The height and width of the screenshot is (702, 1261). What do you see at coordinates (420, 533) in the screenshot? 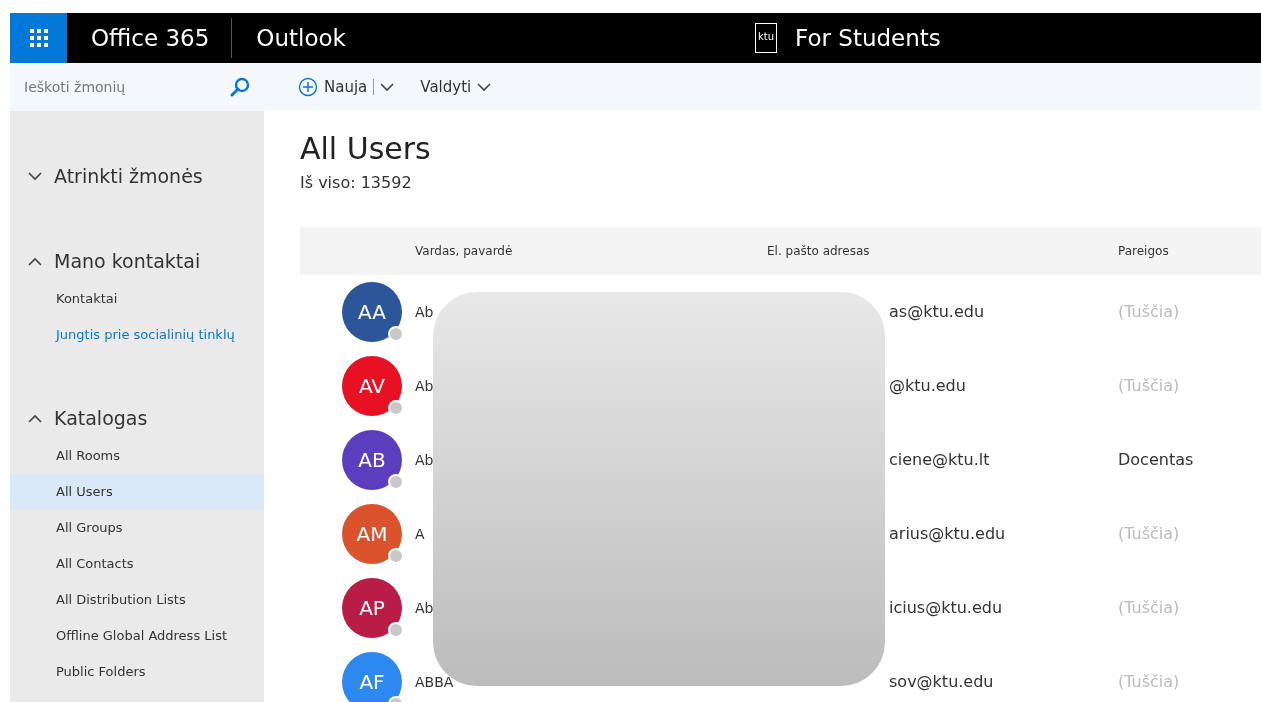
I see `contact-name: A` at bounding box center [420, 533].